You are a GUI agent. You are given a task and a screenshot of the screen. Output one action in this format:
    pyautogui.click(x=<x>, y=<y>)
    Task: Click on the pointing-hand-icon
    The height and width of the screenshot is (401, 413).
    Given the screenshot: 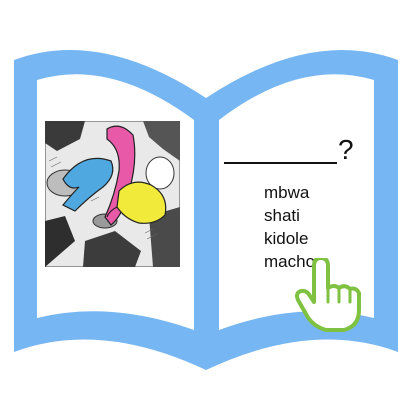 What is the action you would take?
    pyautogui.click(x=328, y=297)
    